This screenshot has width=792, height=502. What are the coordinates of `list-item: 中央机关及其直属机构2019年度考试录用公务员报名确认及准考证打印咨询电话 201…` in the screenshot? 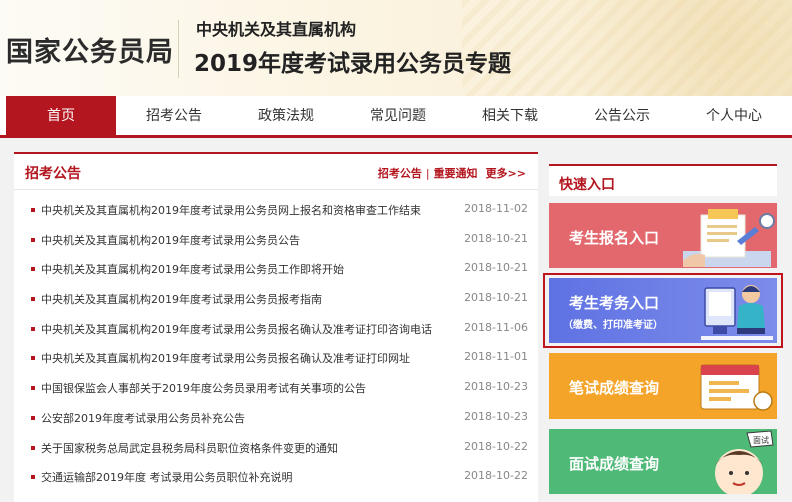 It's located at (276, 334).